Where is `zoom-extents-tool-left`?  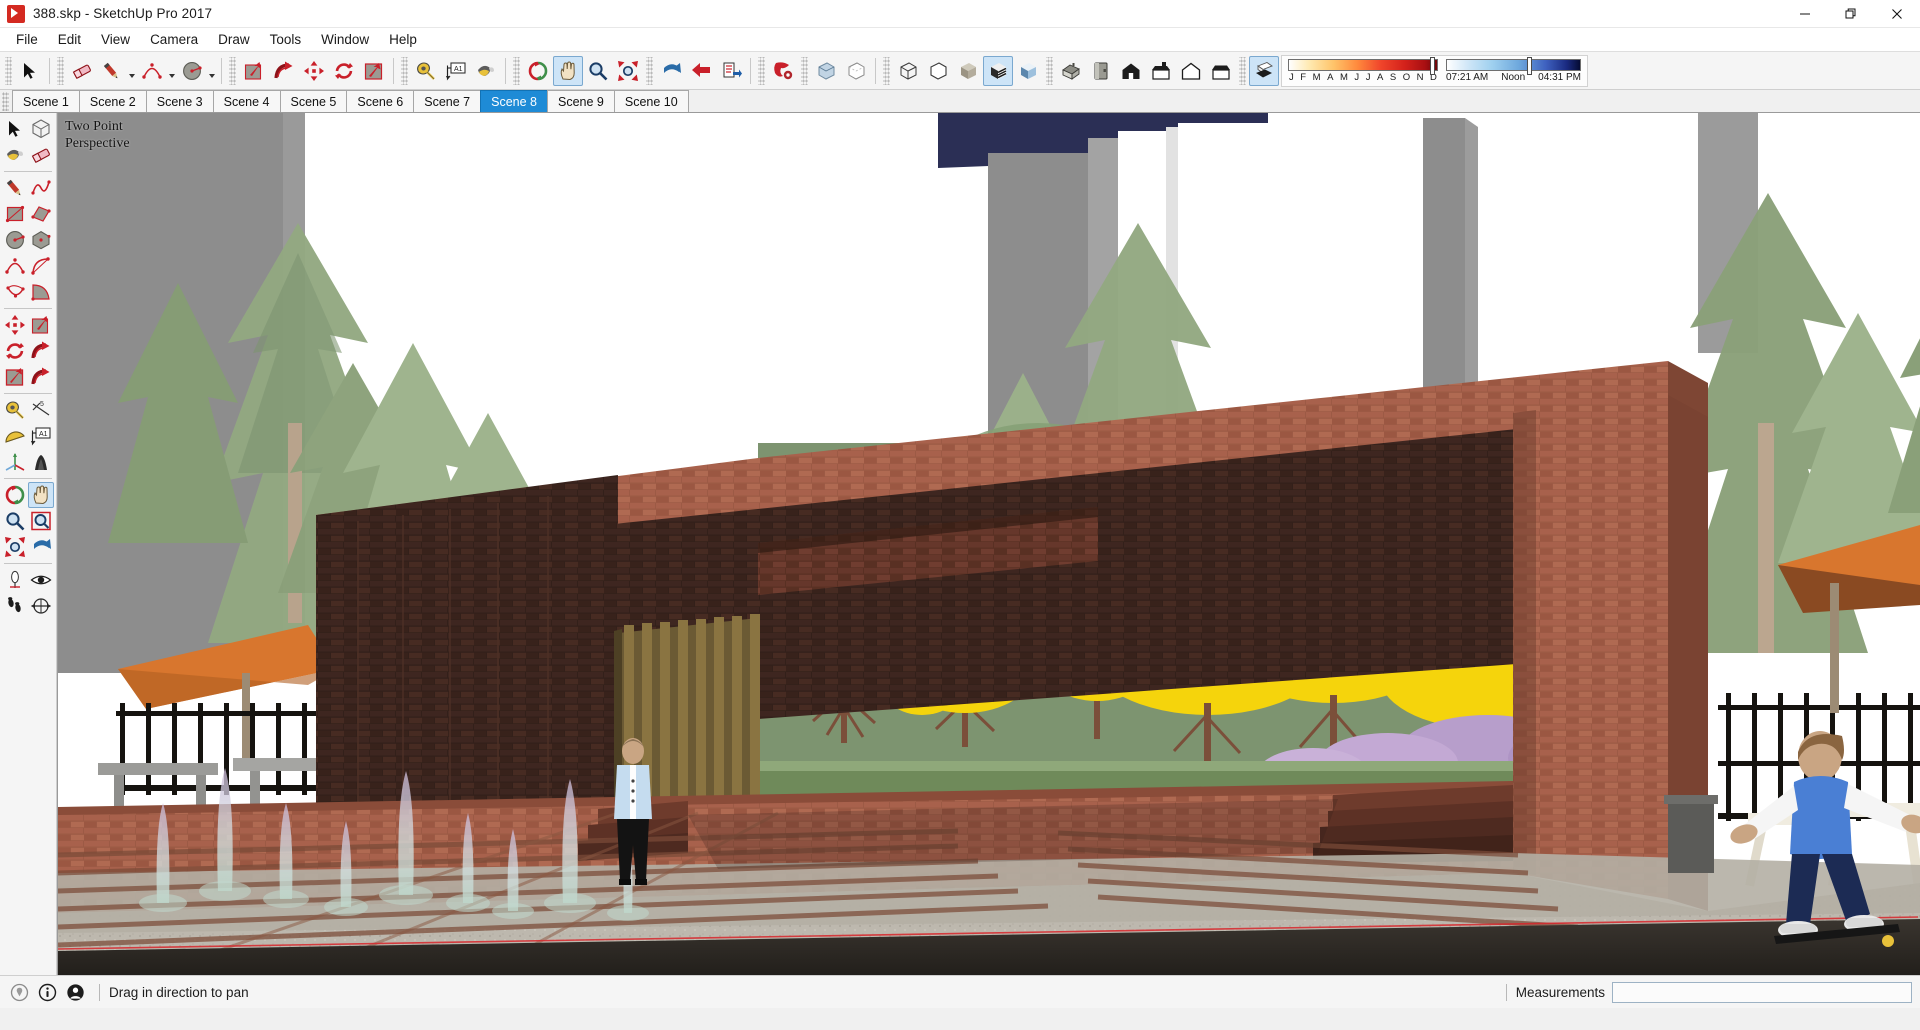
zoom-extents-tool-left is located at coordinates (15, 547).